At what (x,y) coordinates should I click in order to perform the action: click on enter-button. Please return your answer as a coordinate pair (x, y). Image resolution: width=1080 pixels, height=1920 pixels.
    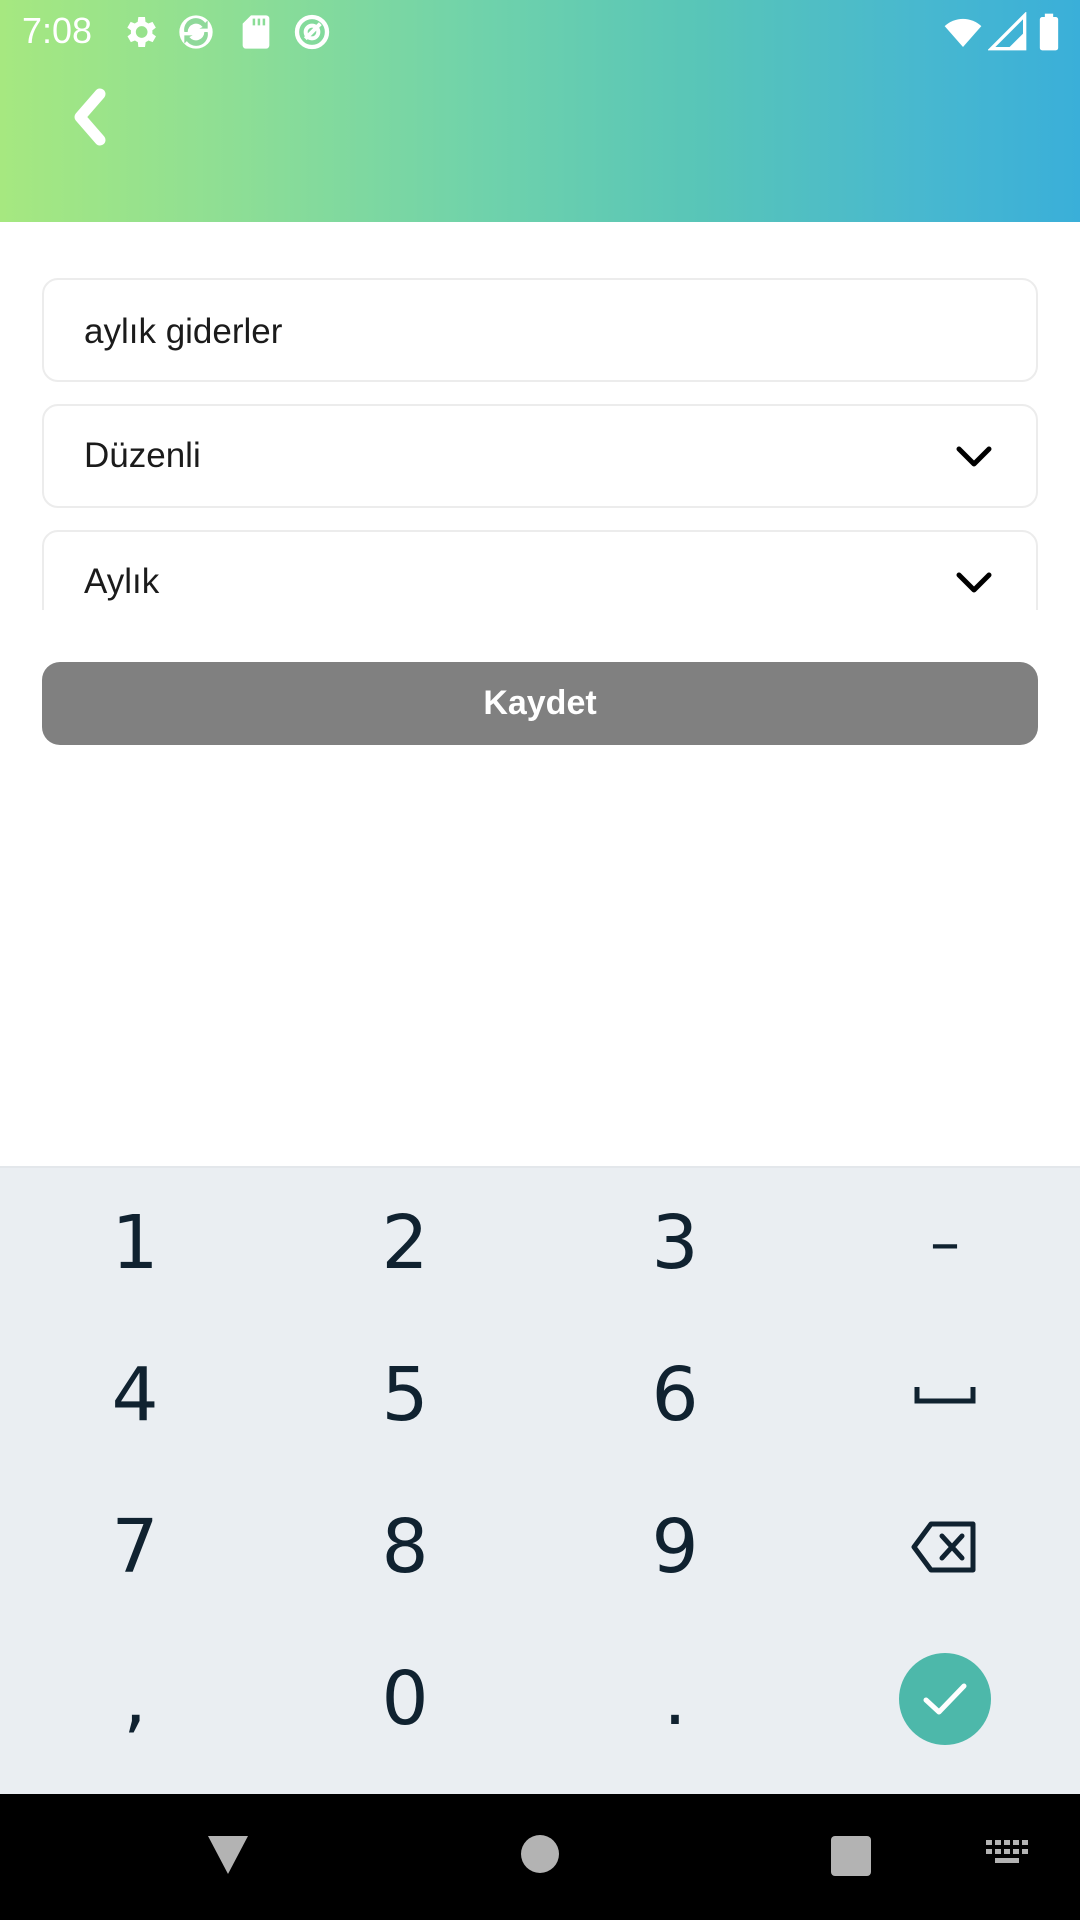
    Looking at the image, I should click on (945, 1699).